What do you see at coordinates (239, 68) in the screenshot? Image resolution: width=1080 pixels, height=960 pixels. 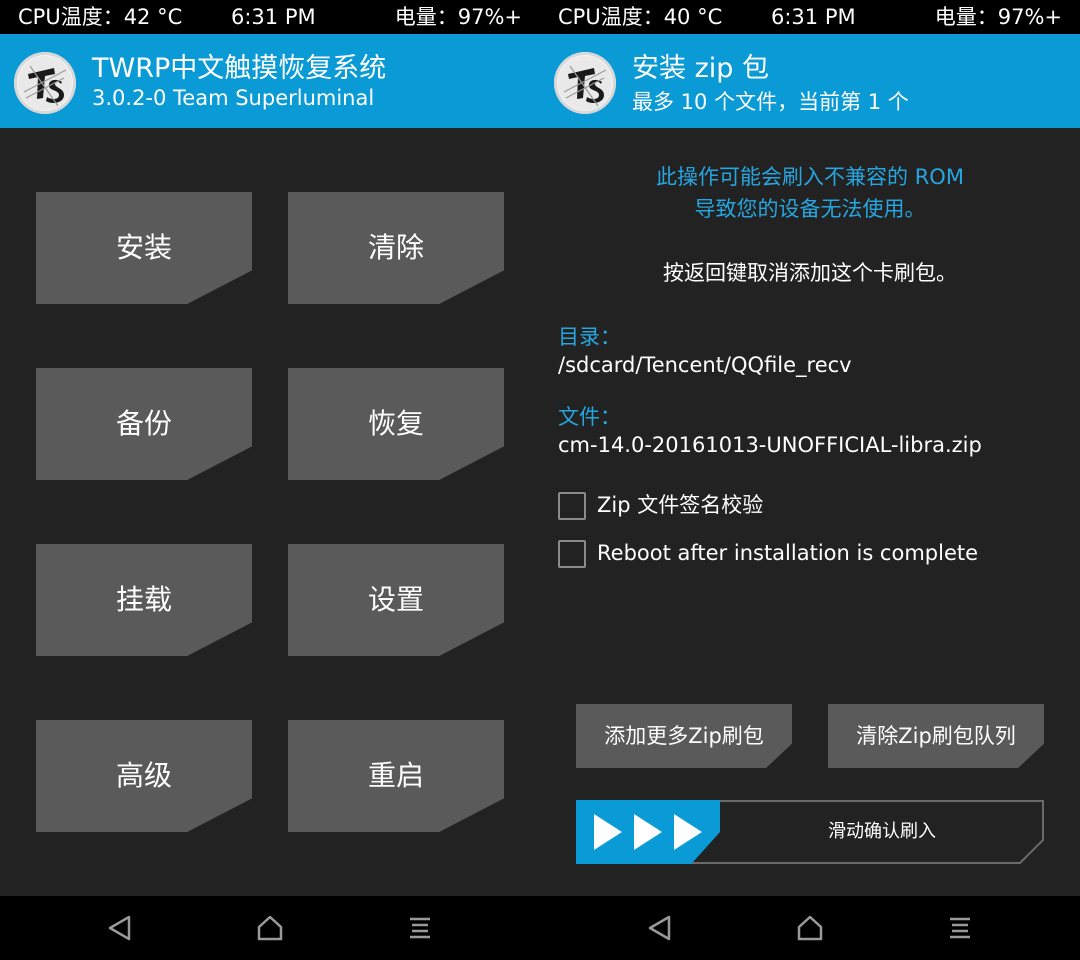 I see `header-title: TWRP中文触摸恢复系统` at bounding box center [239, 68].